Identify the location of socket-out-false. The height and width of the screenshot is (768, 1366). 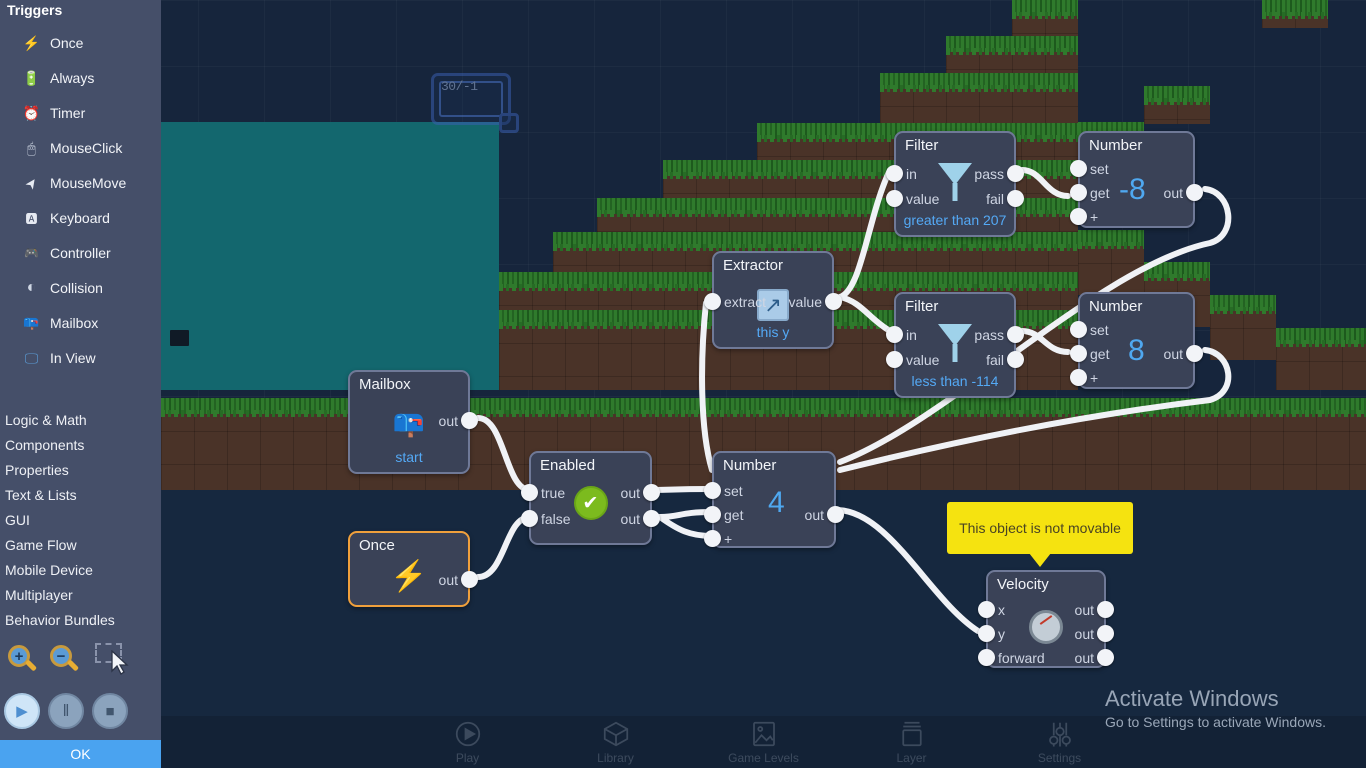
(651, 518).